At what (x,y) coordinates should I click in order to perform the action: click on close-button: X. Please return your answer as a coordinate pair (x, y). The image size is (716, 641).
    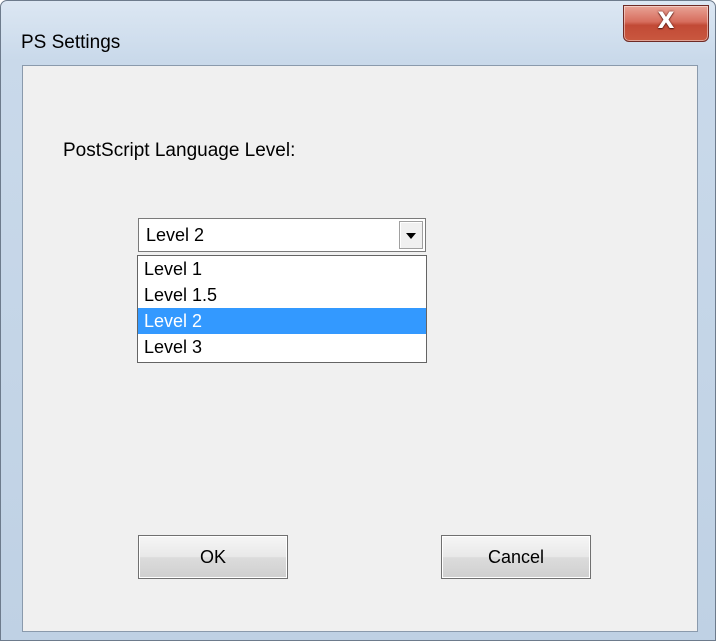
    Looking at the image, I should click on (666, 23).